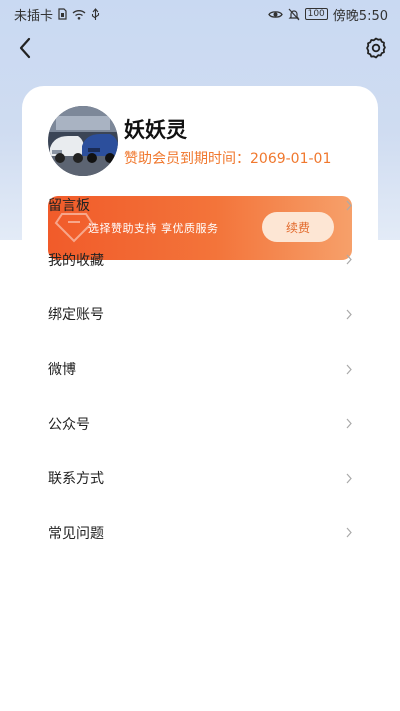 The image size is (400, 711). I want to click on menu-item-label: 留言板, so click(69, 206).